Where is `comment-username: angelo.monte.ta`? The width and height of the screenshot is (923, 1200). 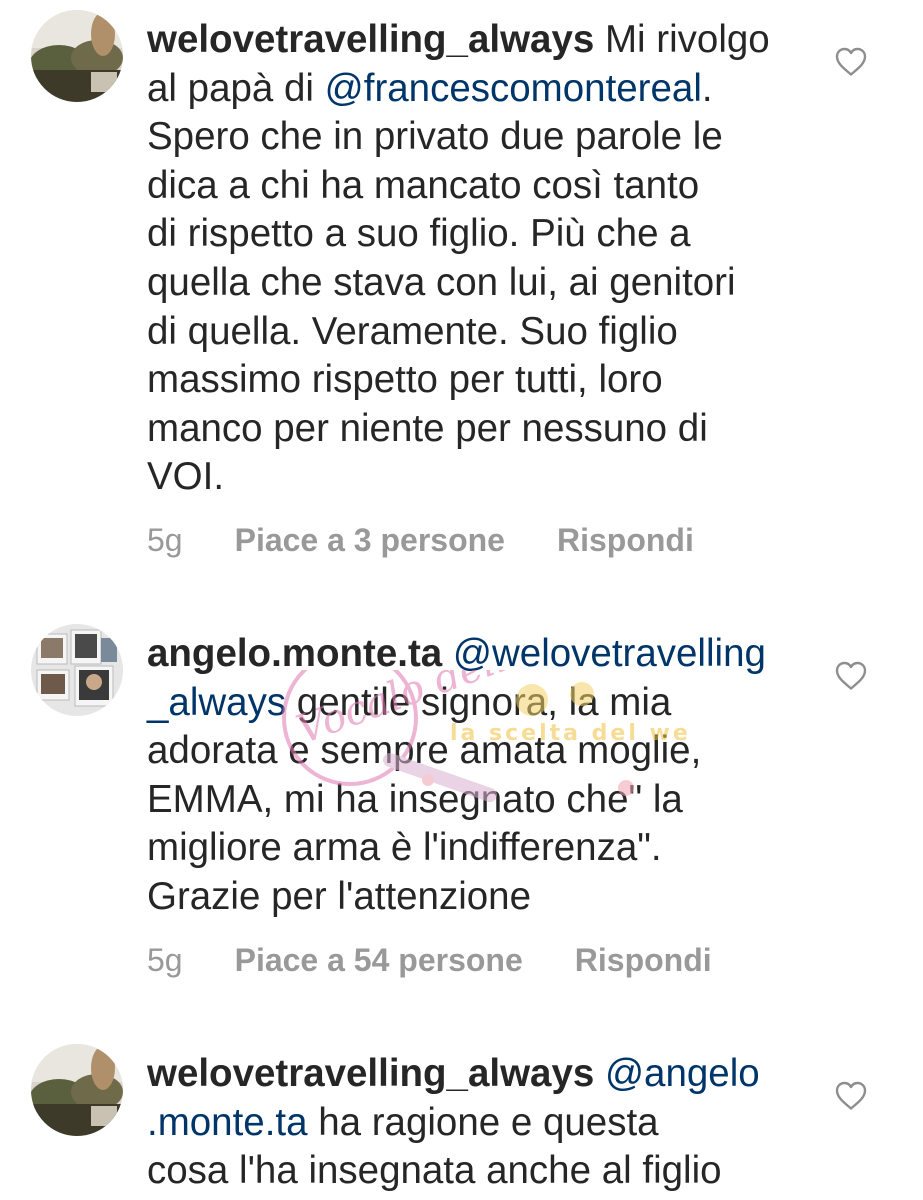
comment-username: angelo.monte.ta is located at coordinates (294, 653).